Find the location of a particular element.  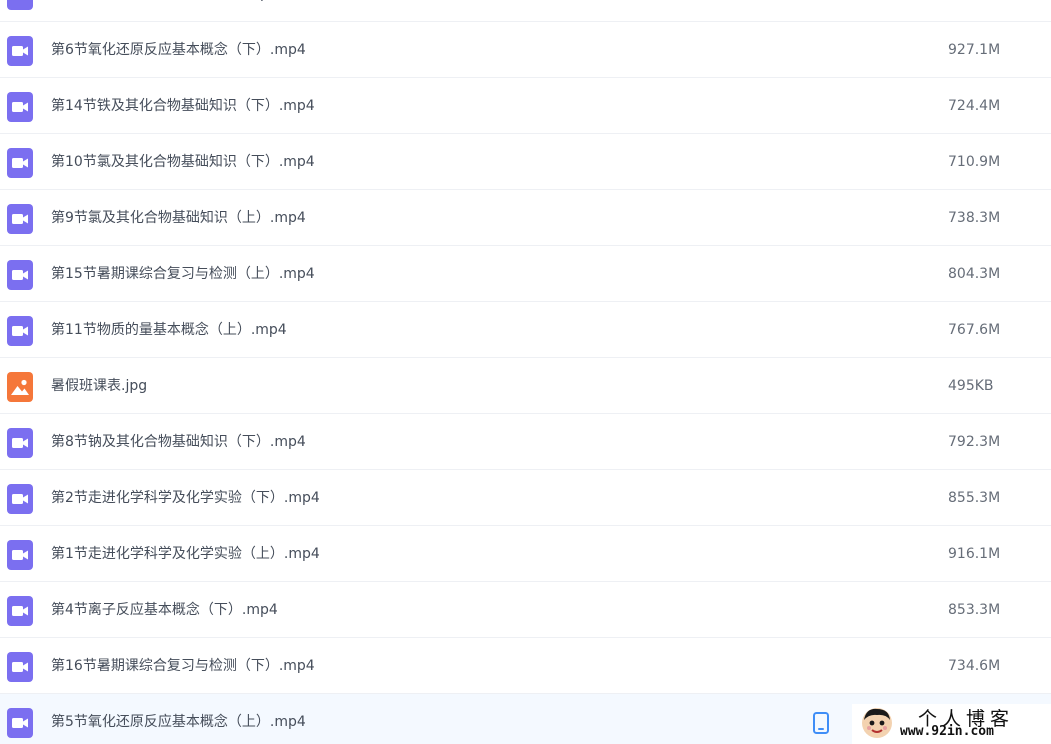

file-row: 第11节物质的量基本概念（上）.mp4 767.6M is located at coordinates (525, 330).